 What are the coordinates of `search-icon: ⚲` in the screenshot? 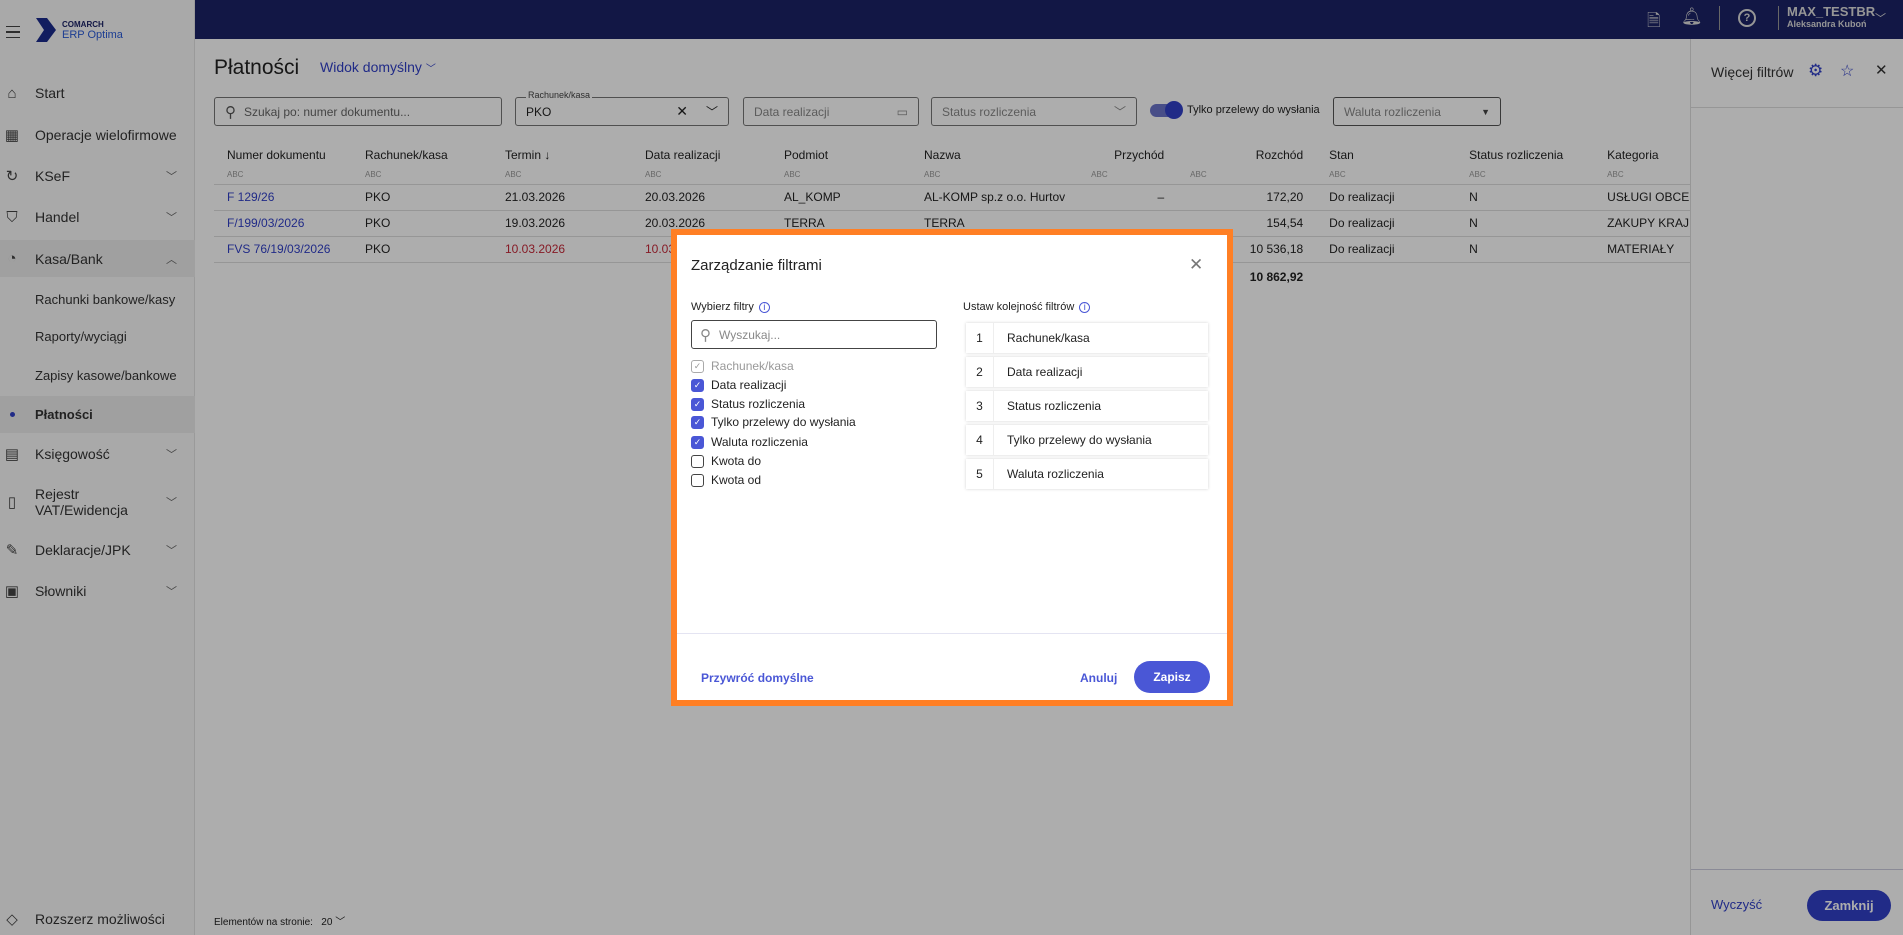 It's located at (705, 335).